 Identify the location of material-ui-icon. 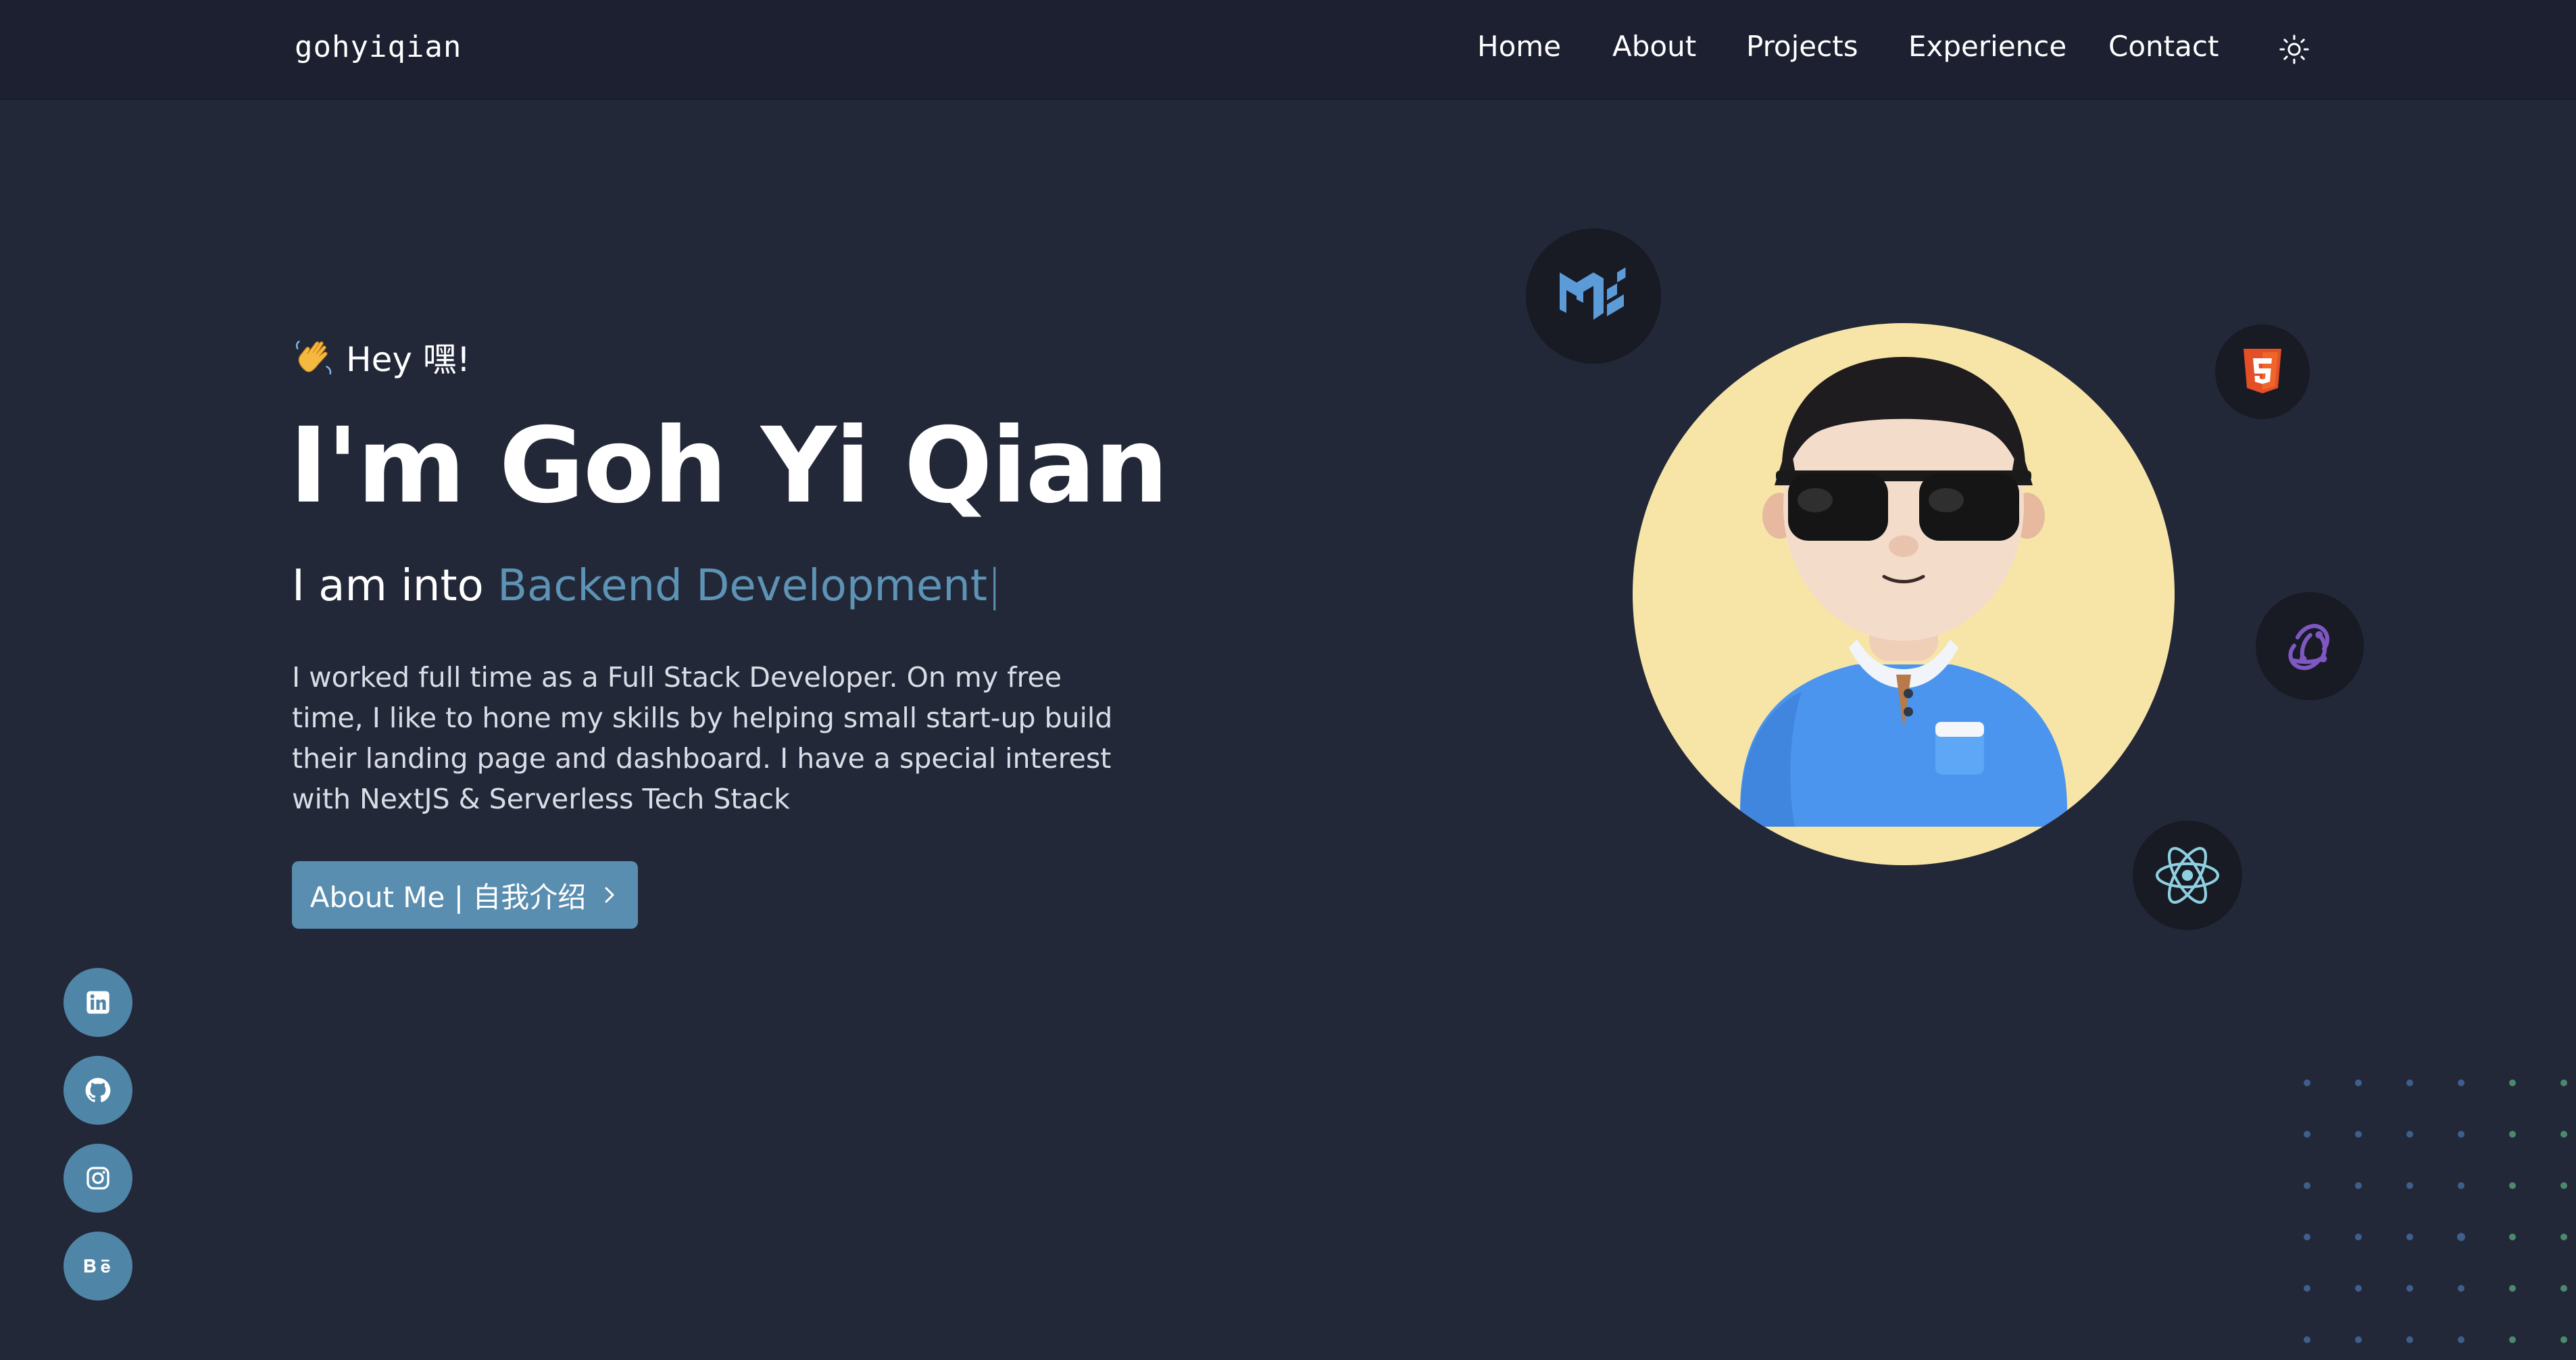
(1594, 296).